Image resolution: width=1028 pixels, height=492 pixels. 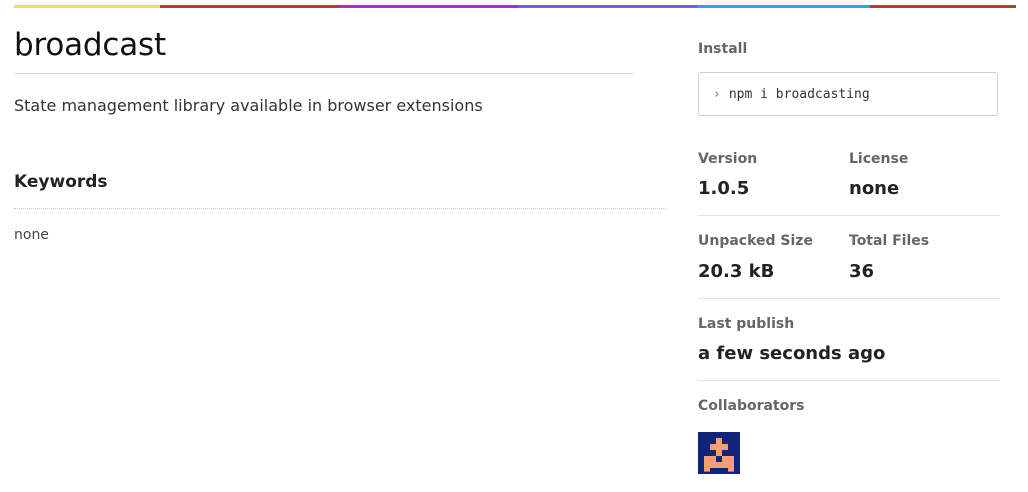 What do you see at coordinates (889, 241) in the screenshot?
I see `total-files-label: Total Files` at bounding box center [889, 241].